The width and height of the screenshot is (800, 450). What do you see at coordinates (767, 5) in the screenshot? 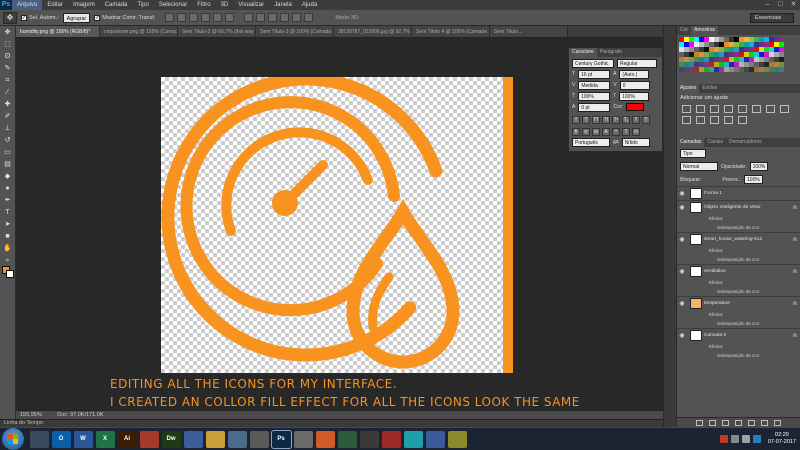
I see `minimize-button: –` at bounding box center [767, 5].